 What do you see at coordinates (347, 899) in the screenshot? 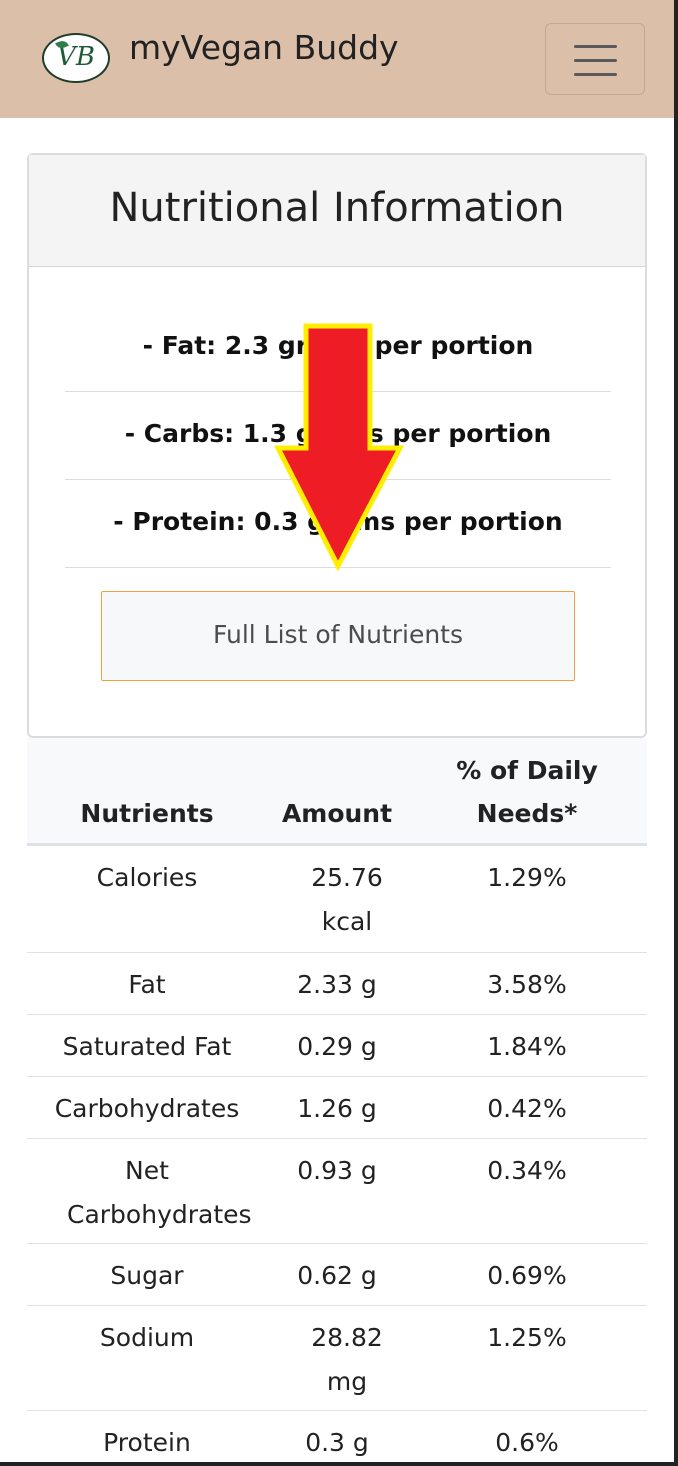
I see `nutrient-amount: 25.76 kcal` at bounding box center [347, 899].